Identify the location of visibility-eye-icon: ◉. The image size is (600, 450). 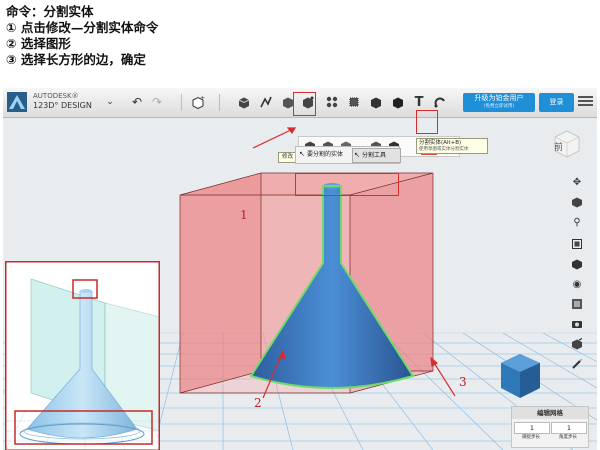
(577, 284).